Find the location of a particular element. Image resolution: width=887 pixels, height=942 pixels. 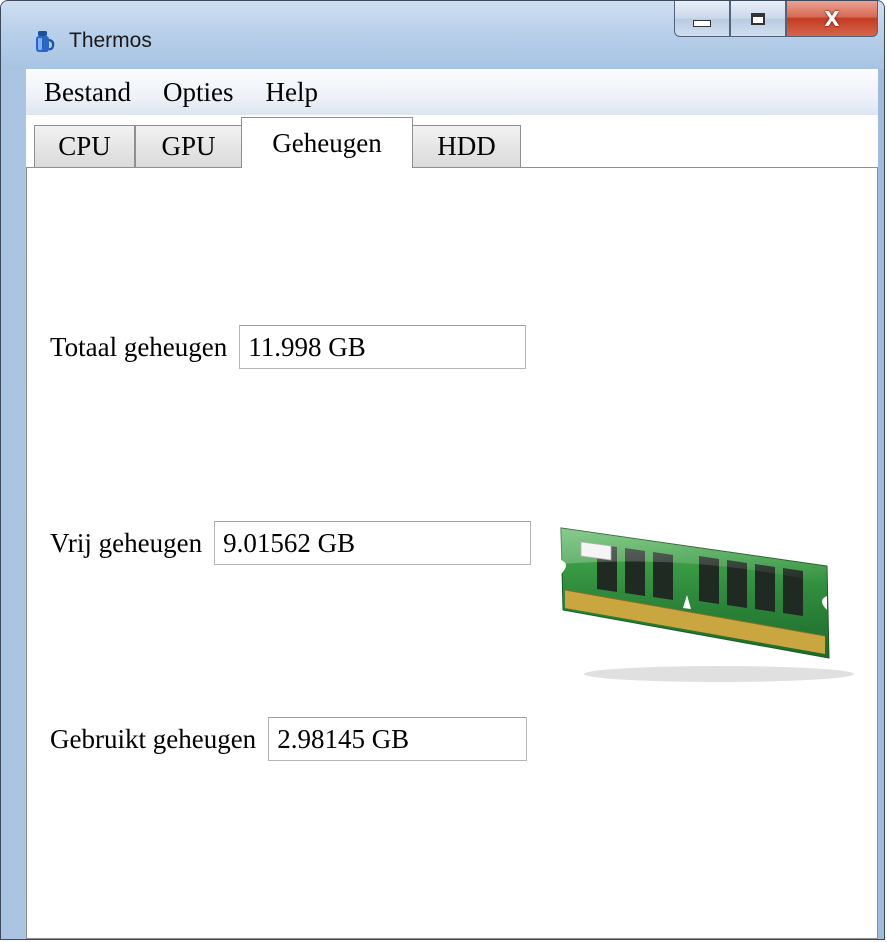

used-memory-row: Gebruikt geheugen is located at coordinates (289, 739).